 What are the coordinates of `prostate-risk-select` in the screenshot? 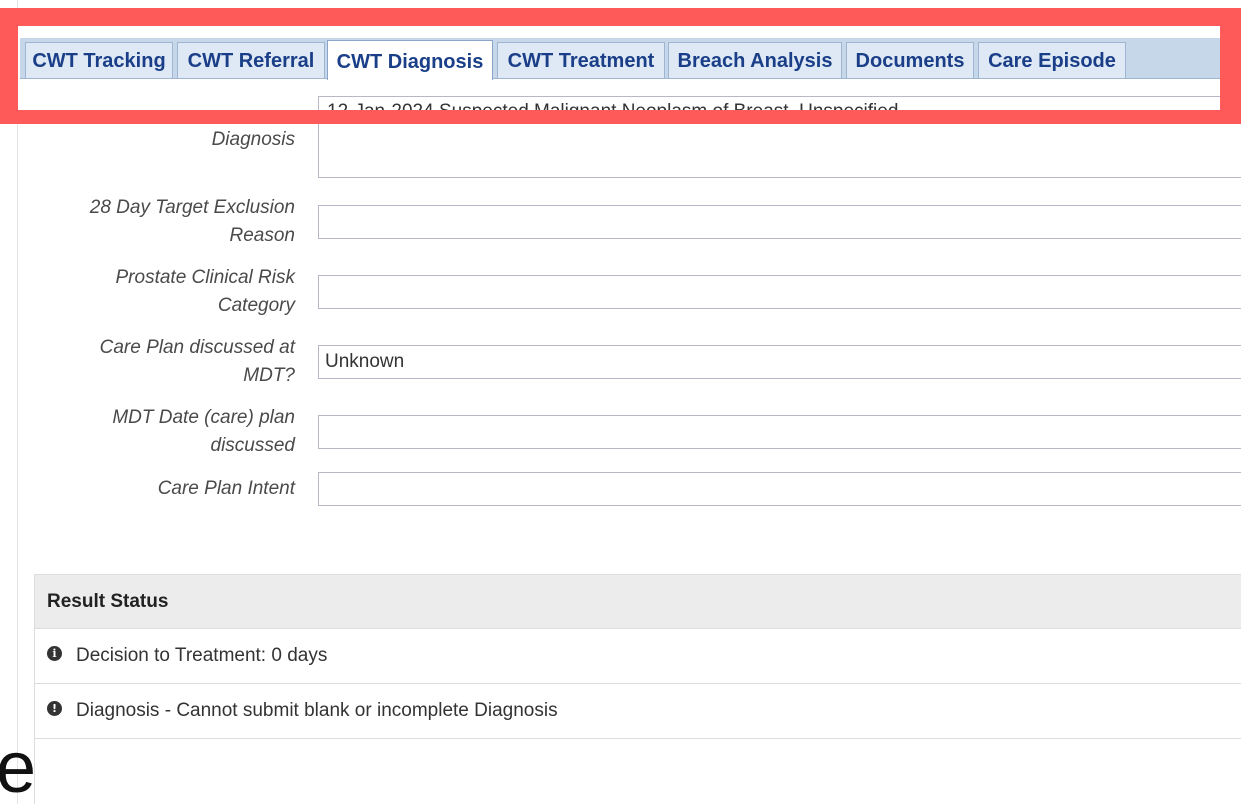 It's located at (779, 292).